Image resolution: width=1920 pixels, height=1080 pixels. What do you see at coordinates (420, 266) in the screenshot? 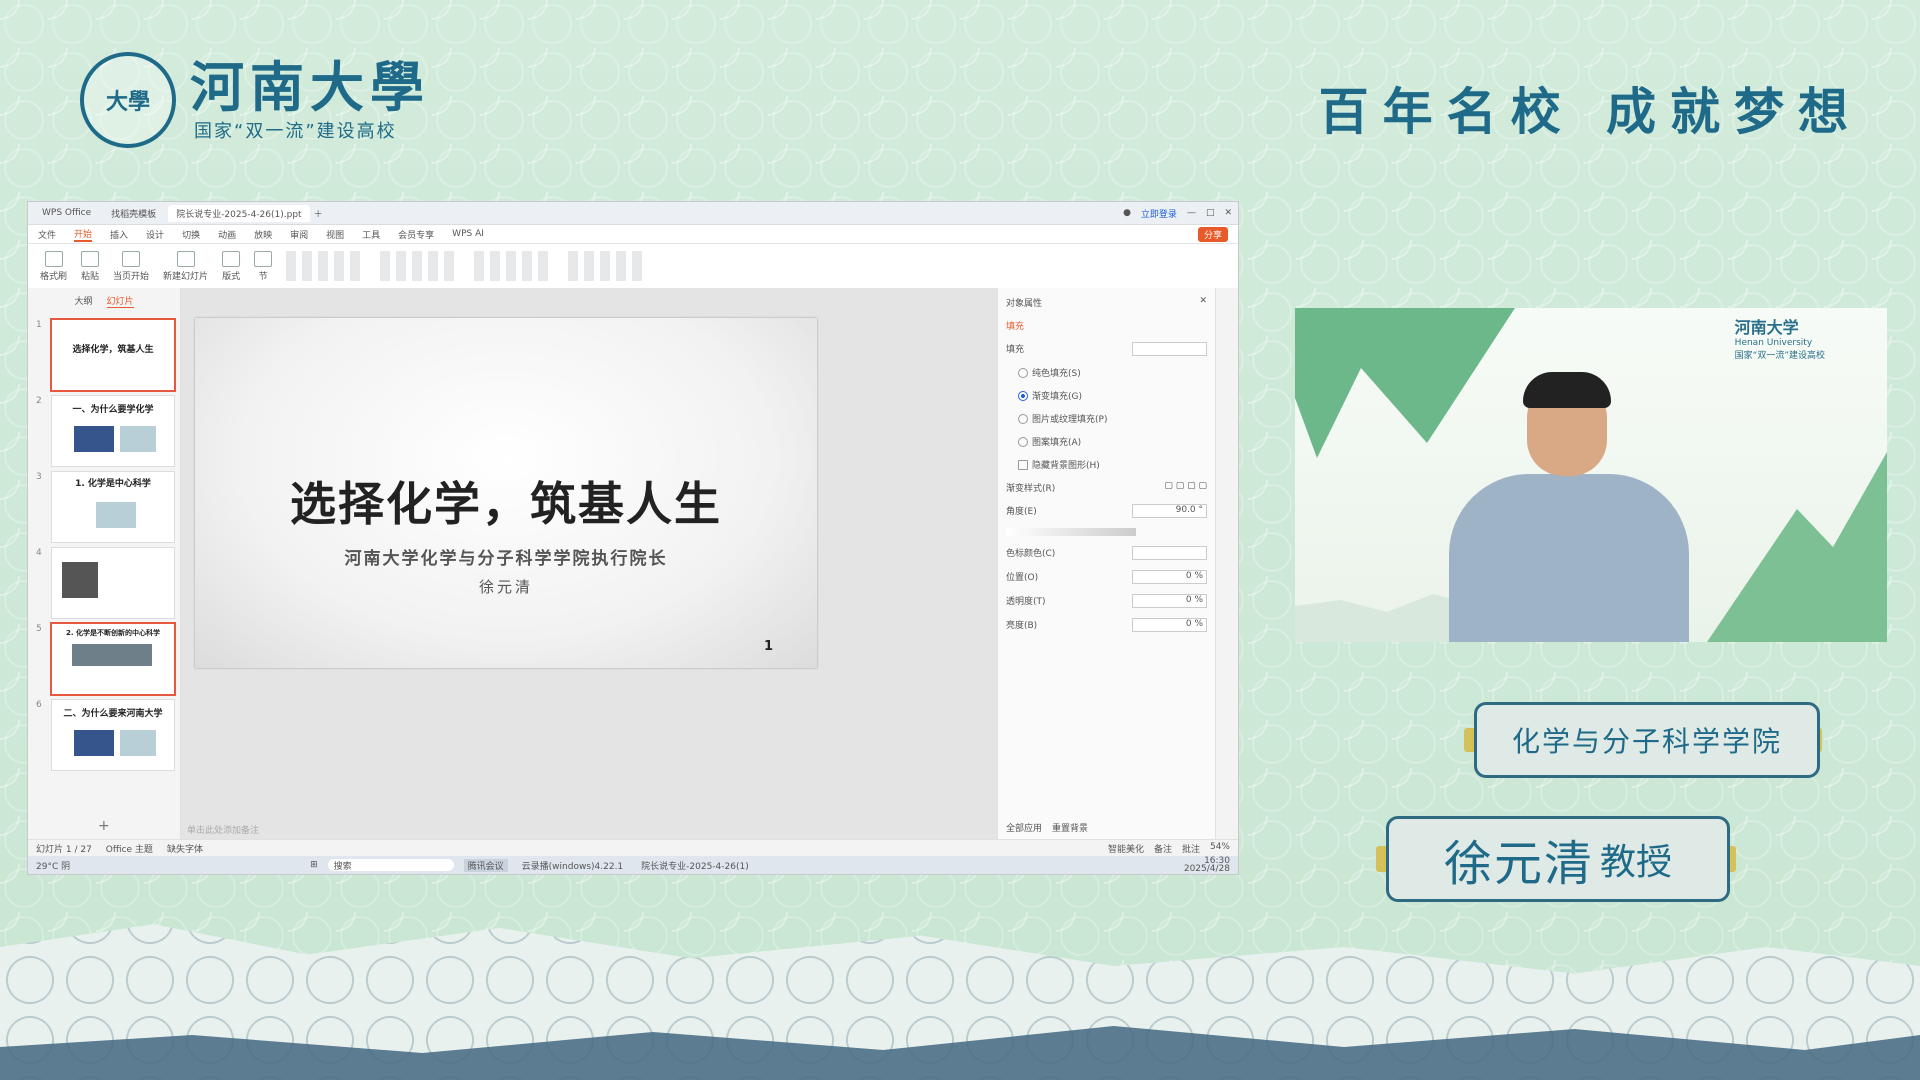
I see `paragraph-controls` at bounding box center [420, 266].